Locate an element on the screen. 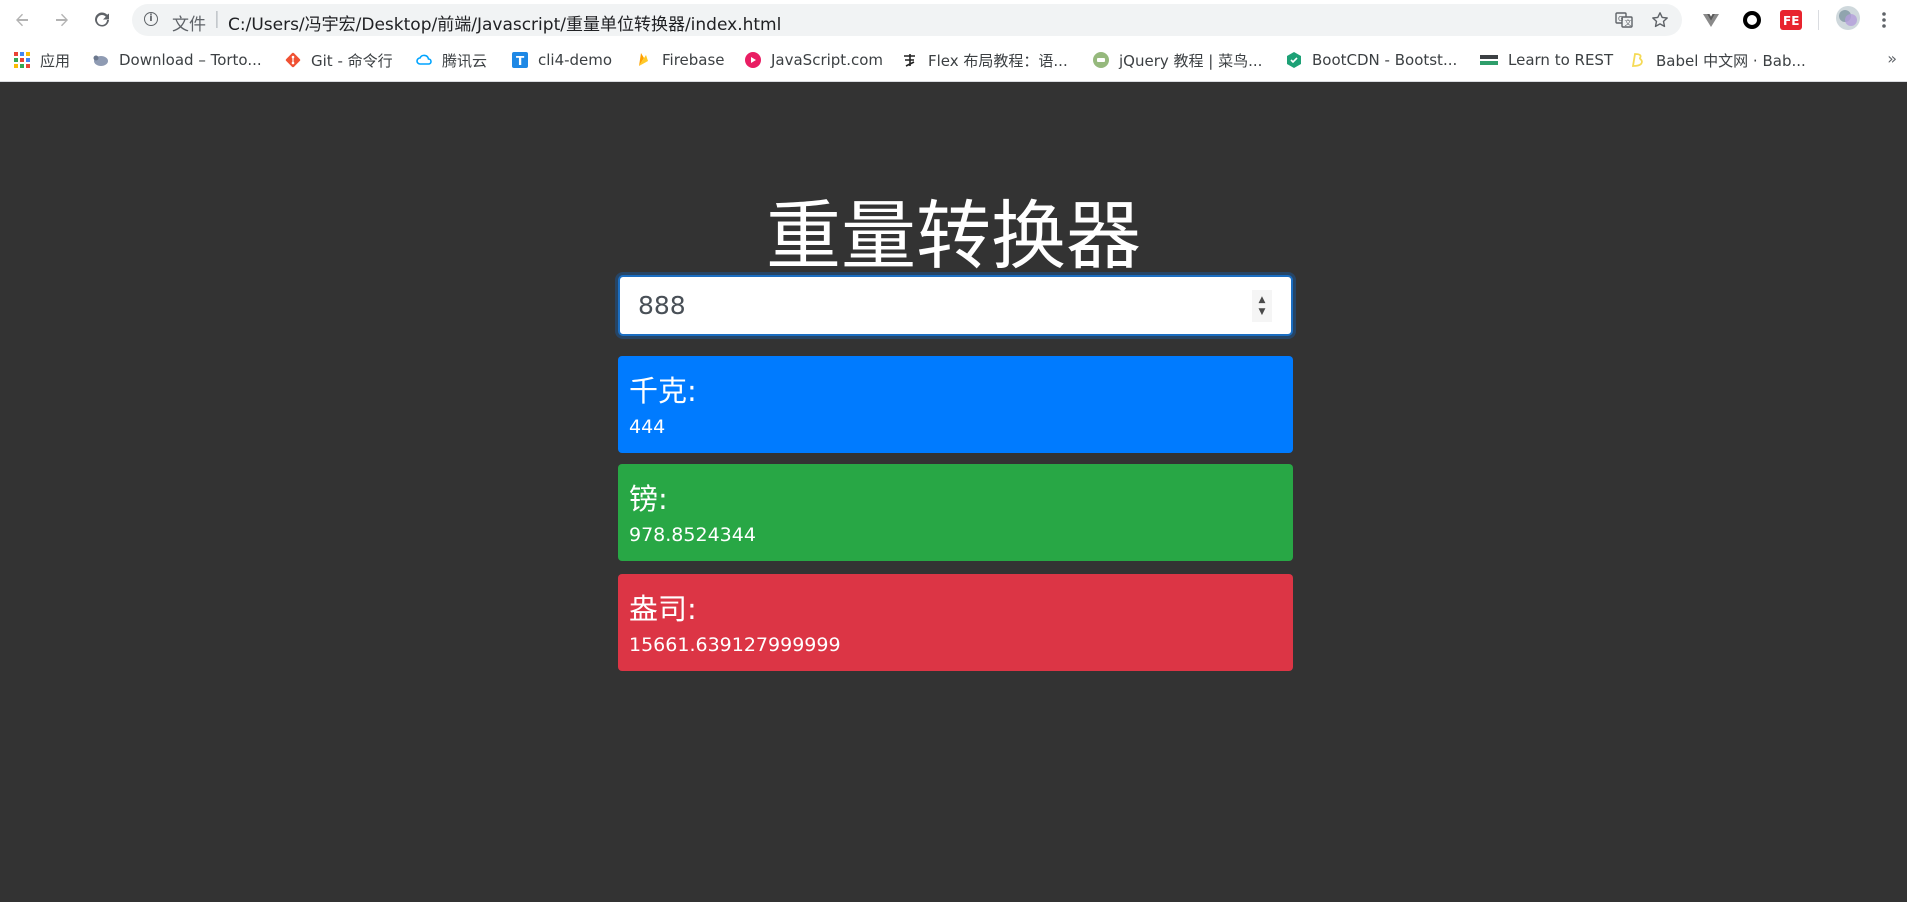 This screenshot has width=1907, height=902. reload-button is located at coordinates (102, 20).